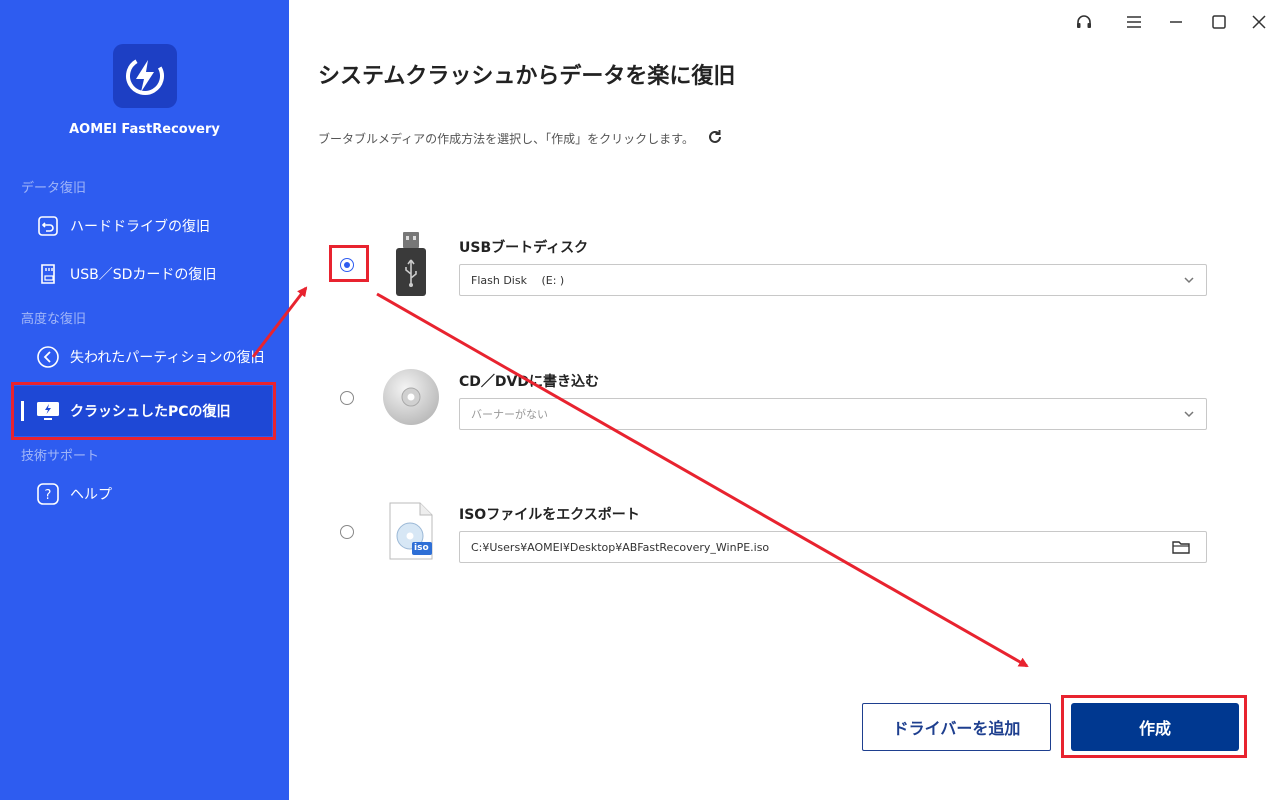 The image size is (1280, 800). Describe the element at coordinates (347, 398) in the screenshot. I see `cd-dvd-radio` at that location.